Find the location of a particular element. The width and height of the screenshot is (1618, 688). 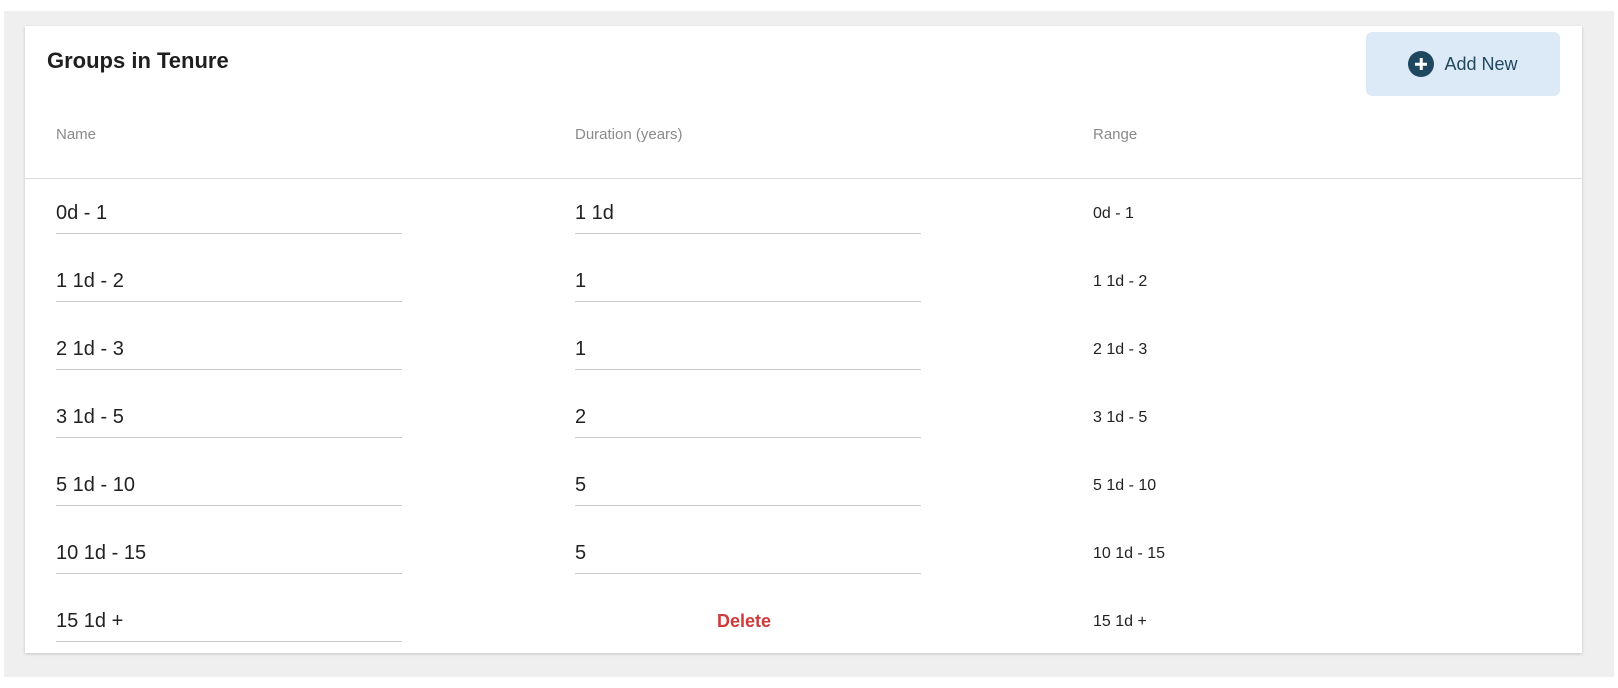

column-header-range: Range is located at coordinates (1115, 134).